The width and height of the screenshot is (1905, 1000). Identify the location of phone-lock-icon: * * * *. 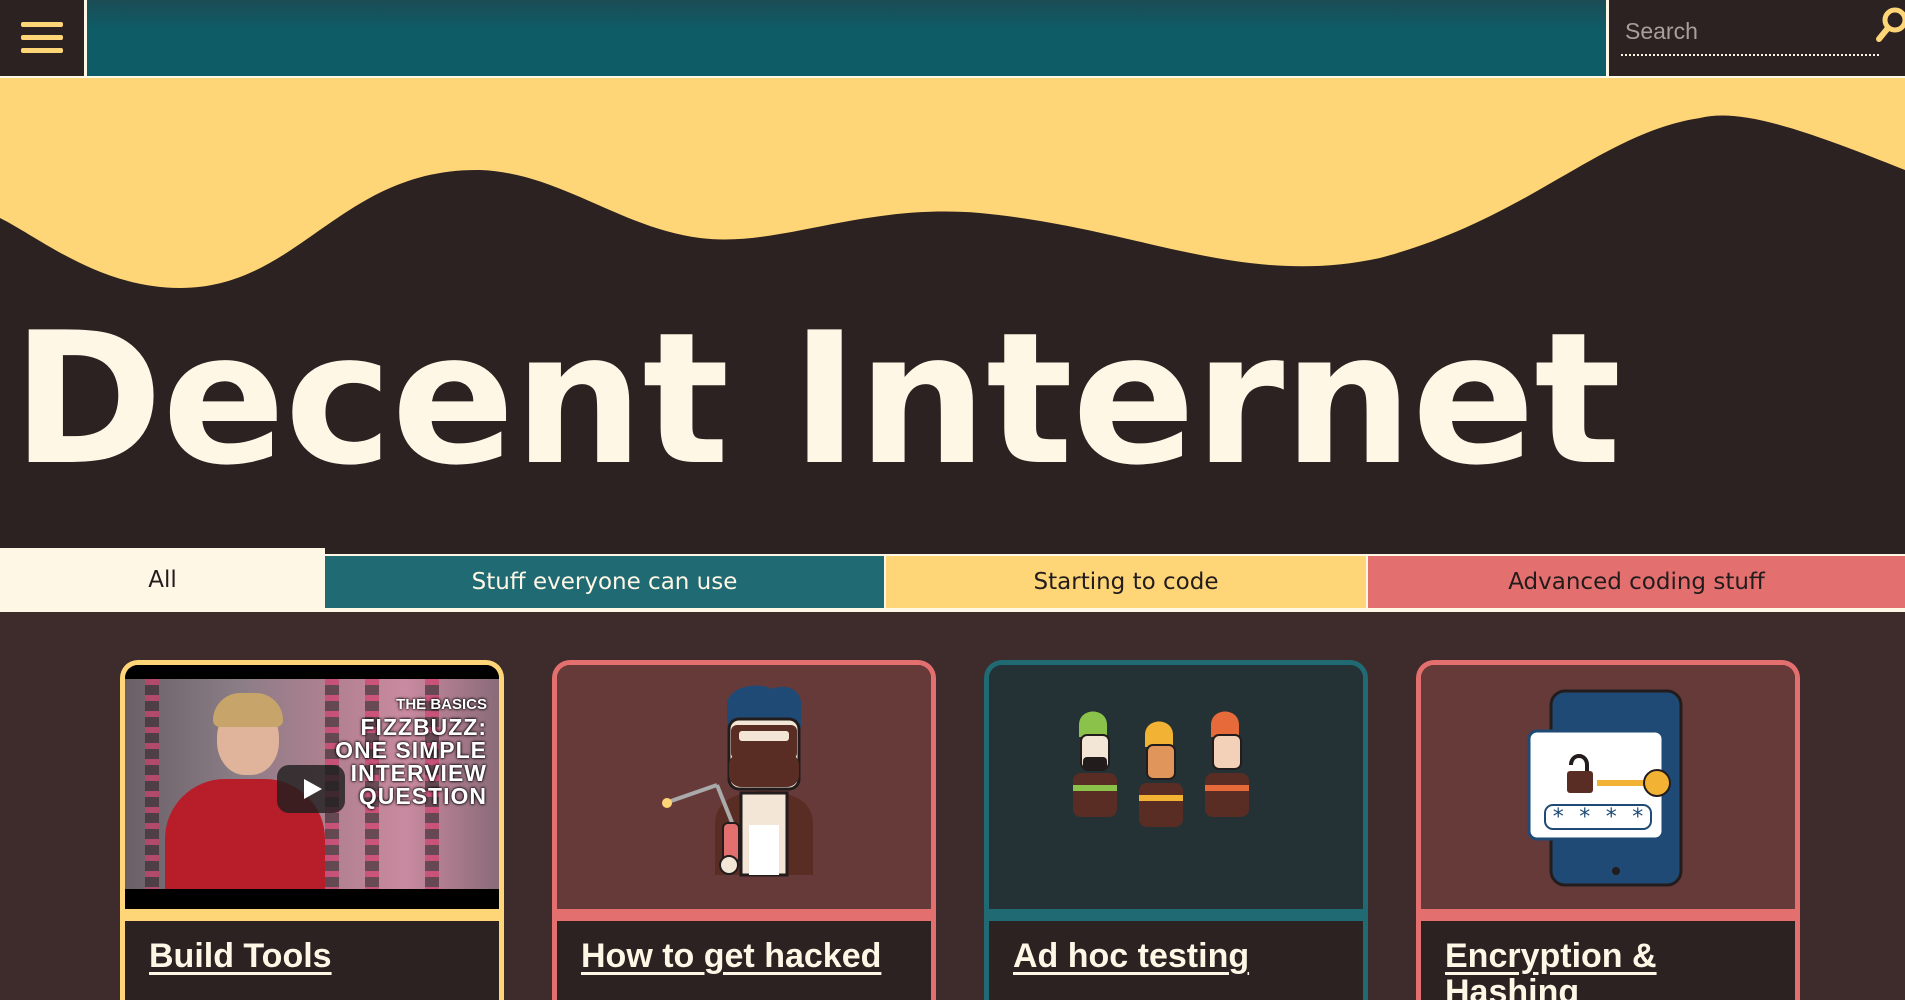
(1605, 788).